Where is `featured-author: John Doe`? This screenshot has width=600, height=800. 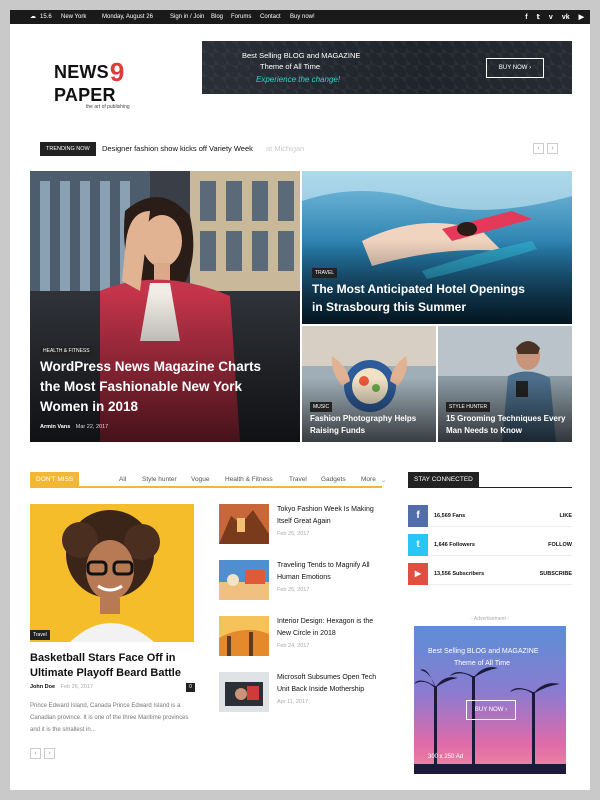 featured-author: John Doe is located at coordinates (42, 687).